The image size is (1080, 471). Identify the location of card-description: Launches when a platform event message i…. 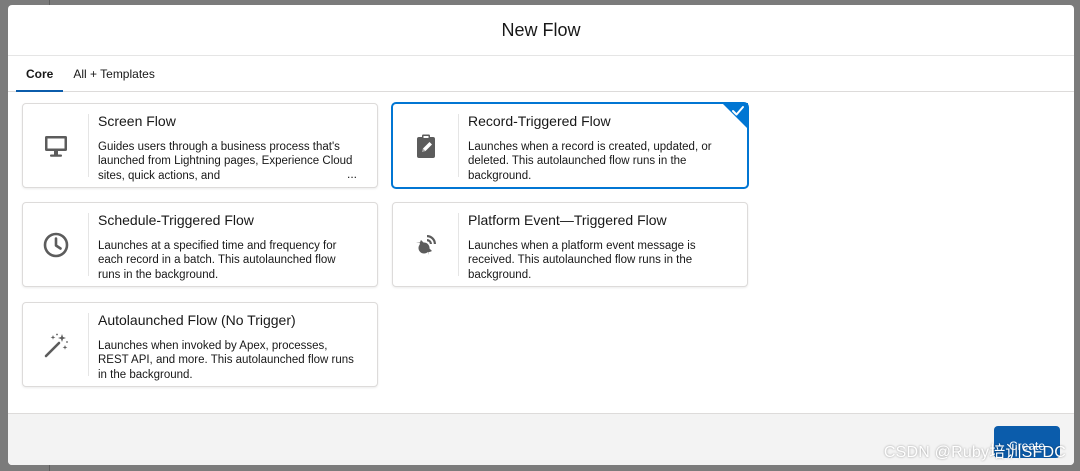
(582, 260).